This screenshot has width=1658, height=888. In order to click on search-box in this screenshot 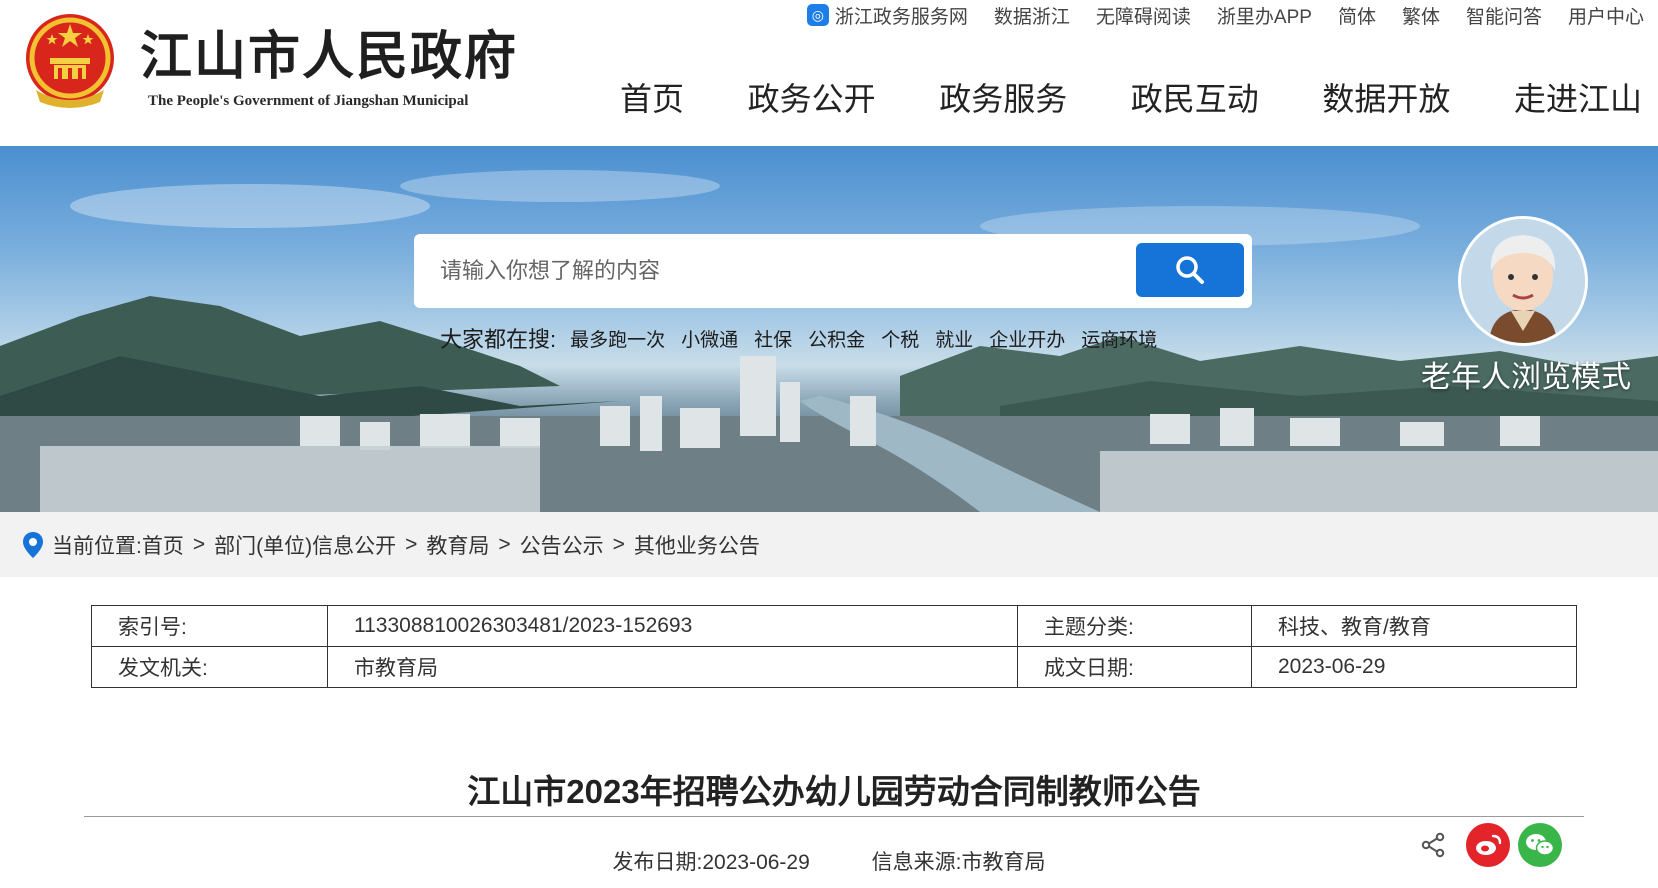, I will do `click(833, 271)`.